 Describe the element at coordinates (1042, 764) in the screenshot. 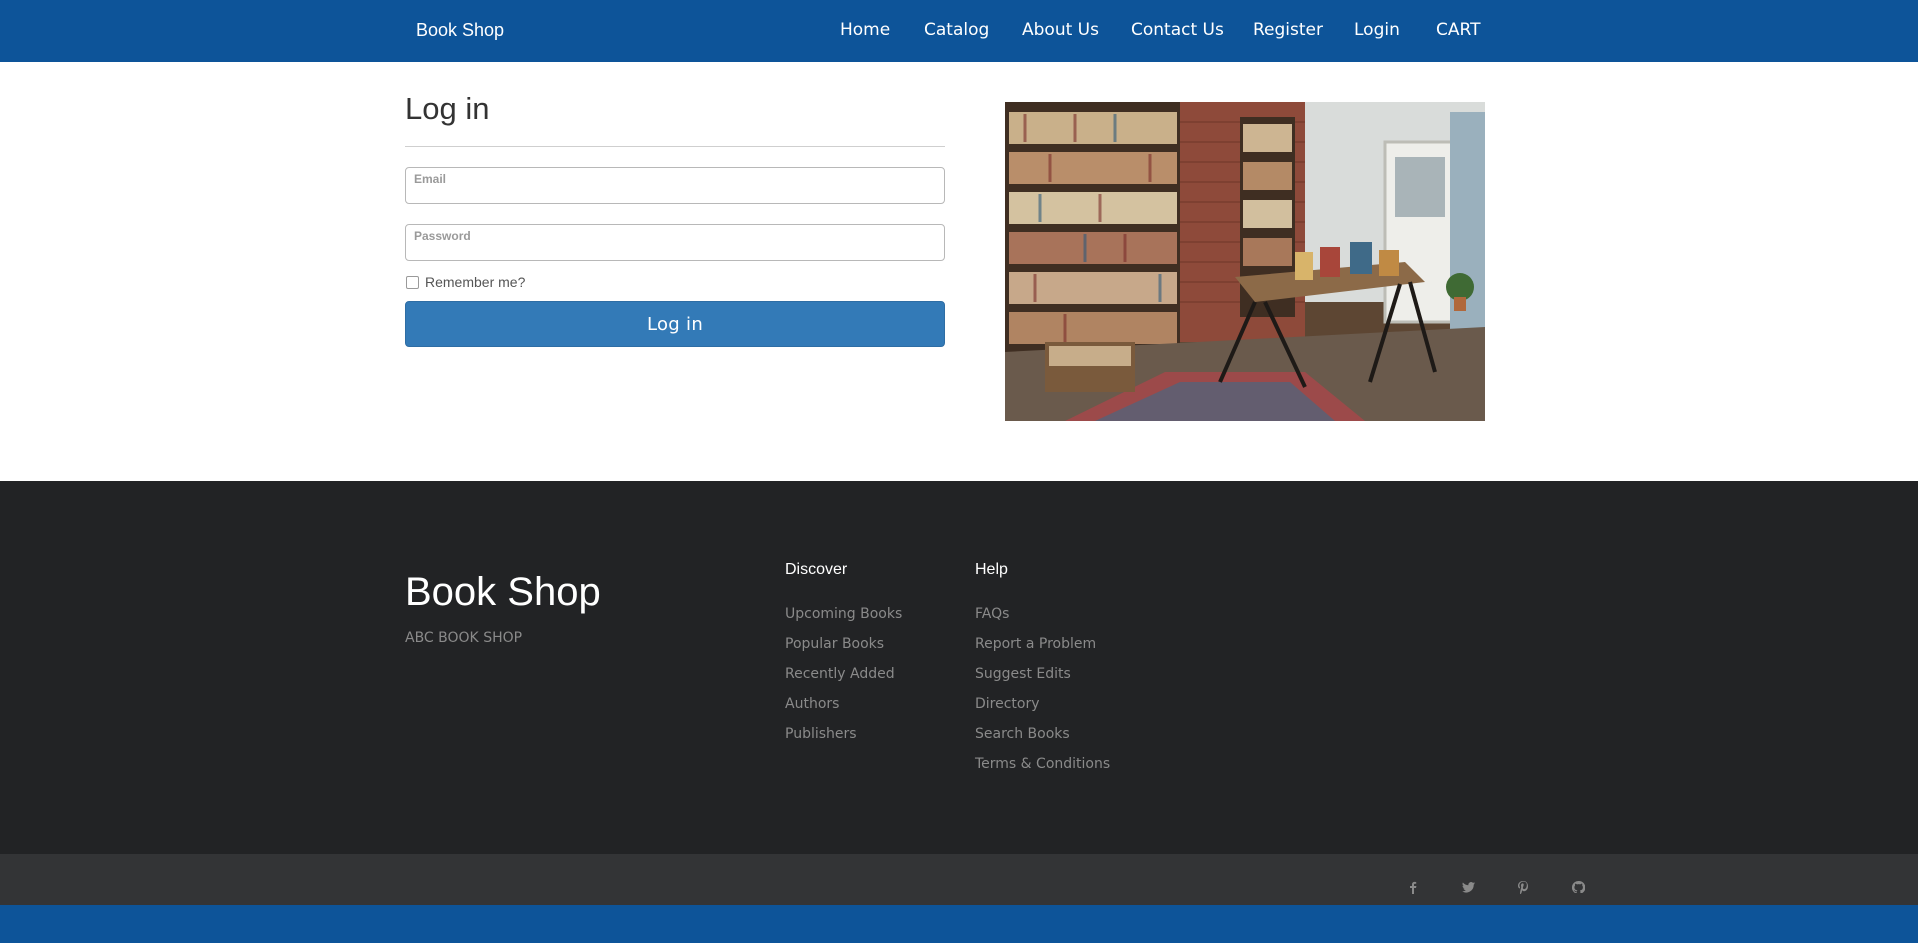

I see `footer-link-terms: Terms & Conditions` at that location.